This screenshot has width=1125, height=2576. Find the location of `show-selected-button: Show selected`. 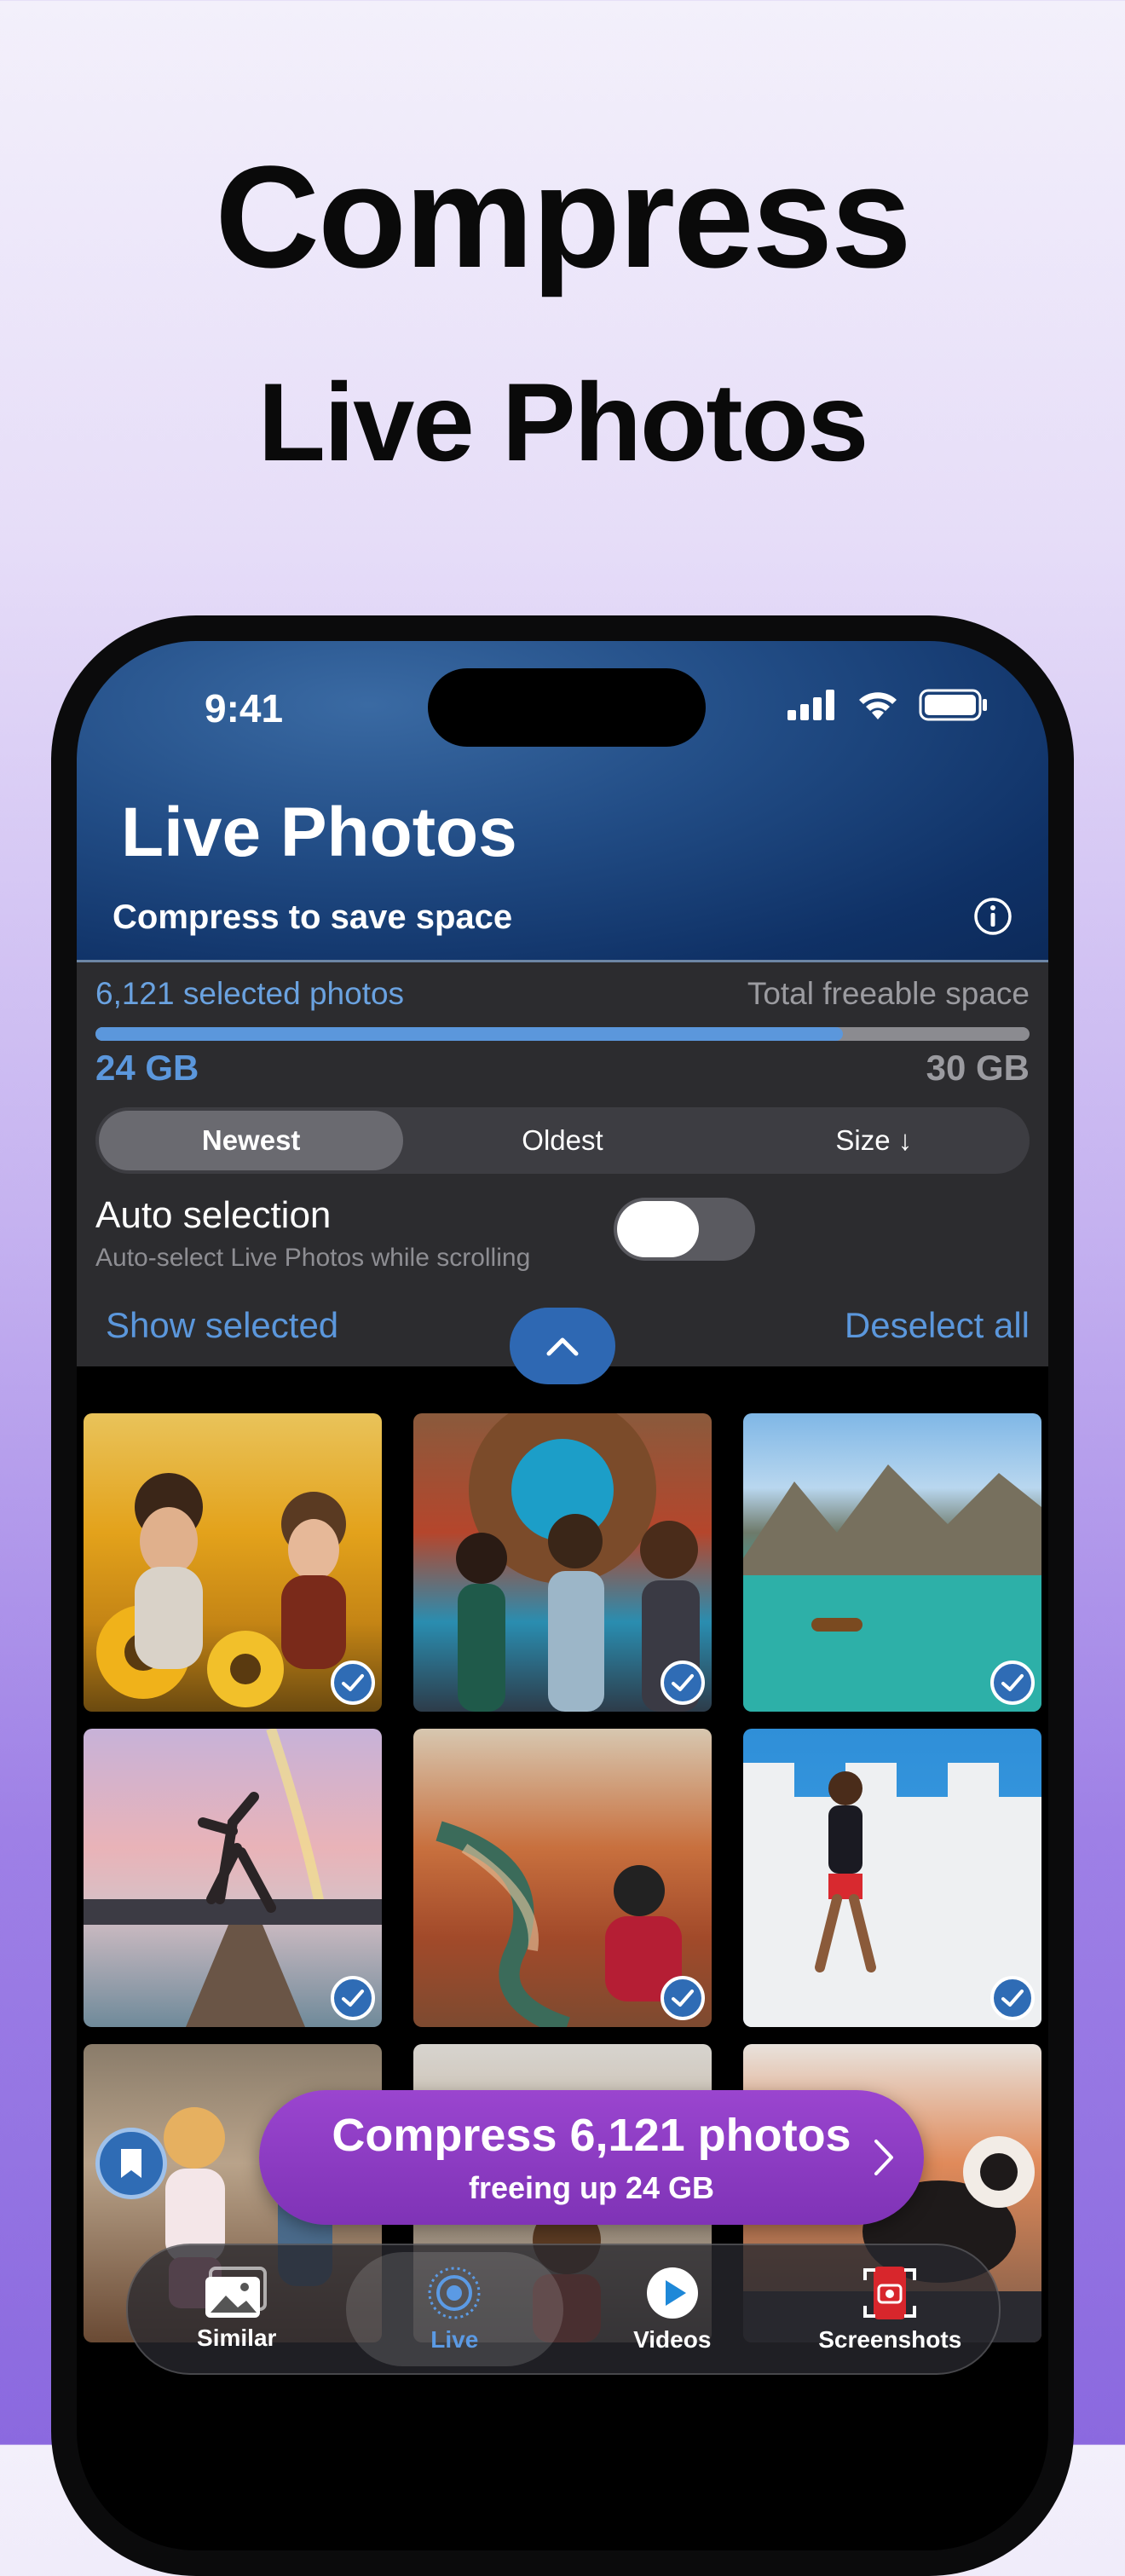

show-selected-button: Show selected is located at coordinates (222, 1325).